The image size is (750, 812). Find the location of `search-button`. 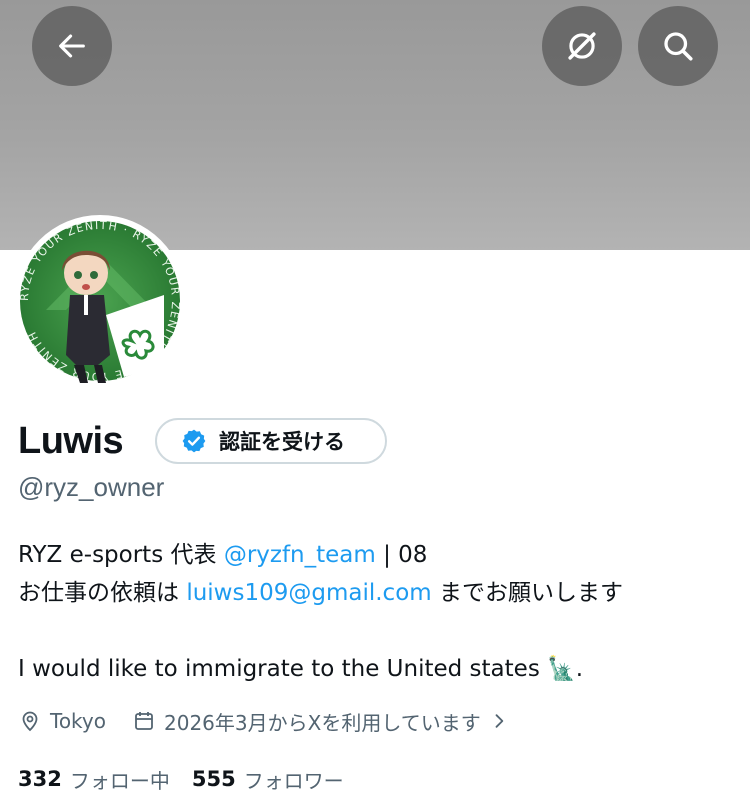

search-button is located at coordinates (678, 46).